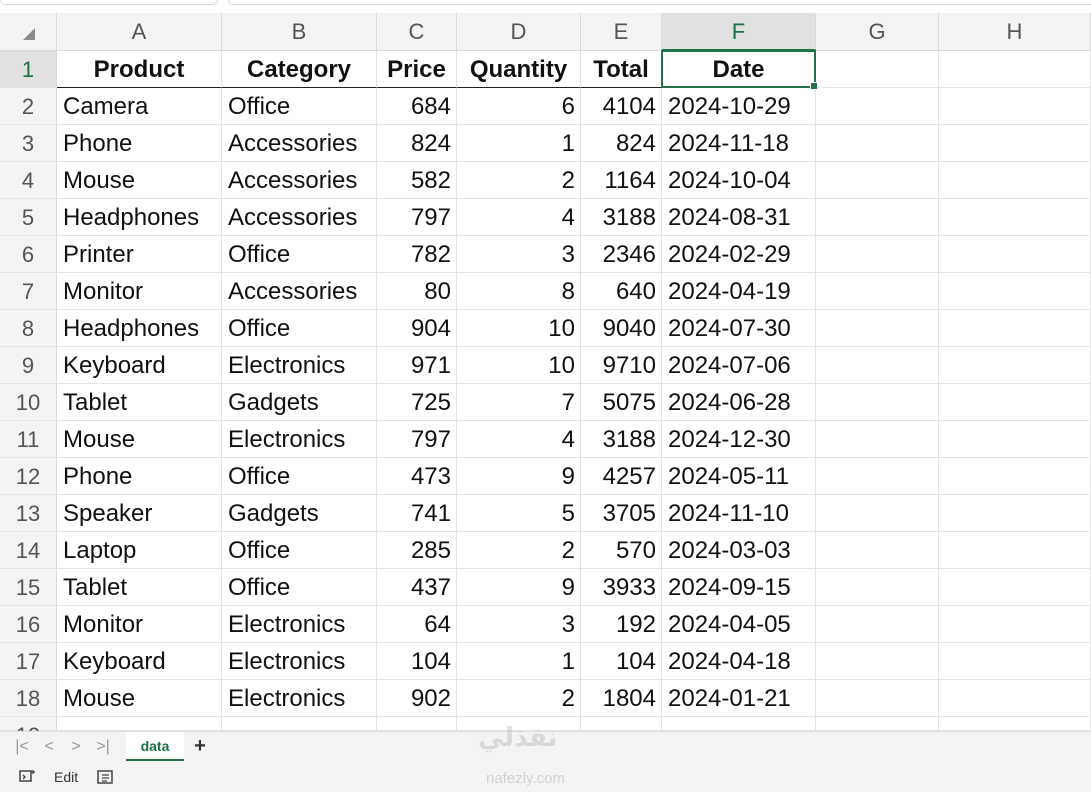 The width and height of the screenshot is (1091, 792). Describe the element at coordinates (299, 32) in the screenshot. I see `column-header-b: B` at that location.